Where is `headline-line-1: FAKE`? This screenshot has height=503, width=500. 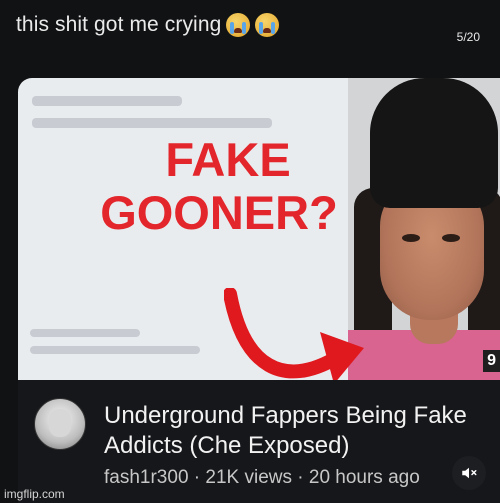 headline-line-1: FAKE is located at coordinates (228, 159).